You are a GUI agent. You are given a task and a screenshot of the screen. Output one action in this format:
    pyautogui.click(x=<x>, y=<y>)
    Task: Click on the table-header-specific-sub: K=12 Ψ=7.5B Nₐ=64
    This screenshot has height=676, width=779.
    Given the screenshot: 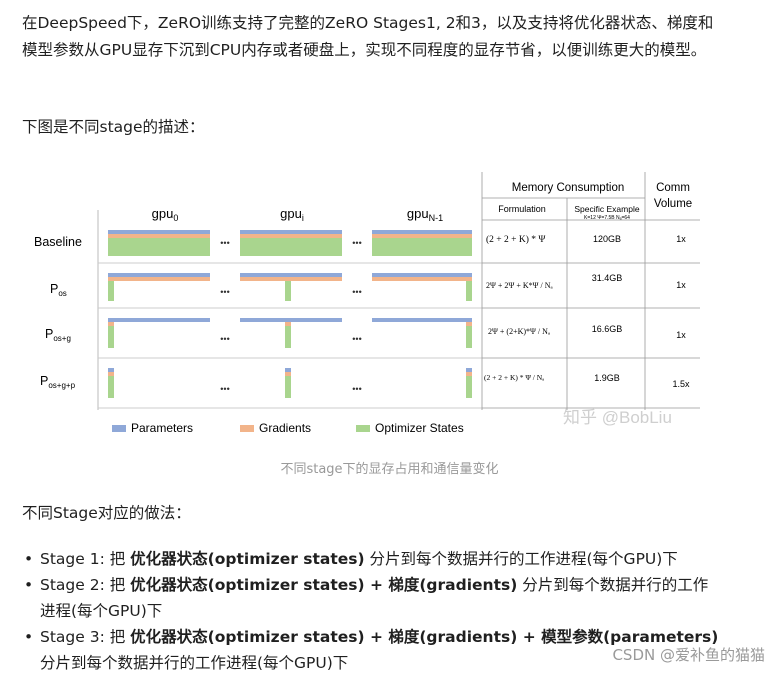 What is the action you would take?
    pyautogui.click(x=607, y=218)
    